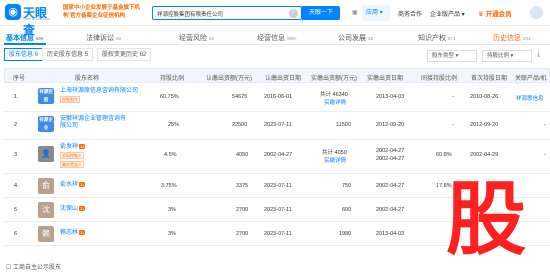 The height and width of the screenshot is (273, 550). Describe the element at coordinates (33, 266) in the screenshot. I see `public-shareholders-link: ☐ 工商自主公示股东` at that location.